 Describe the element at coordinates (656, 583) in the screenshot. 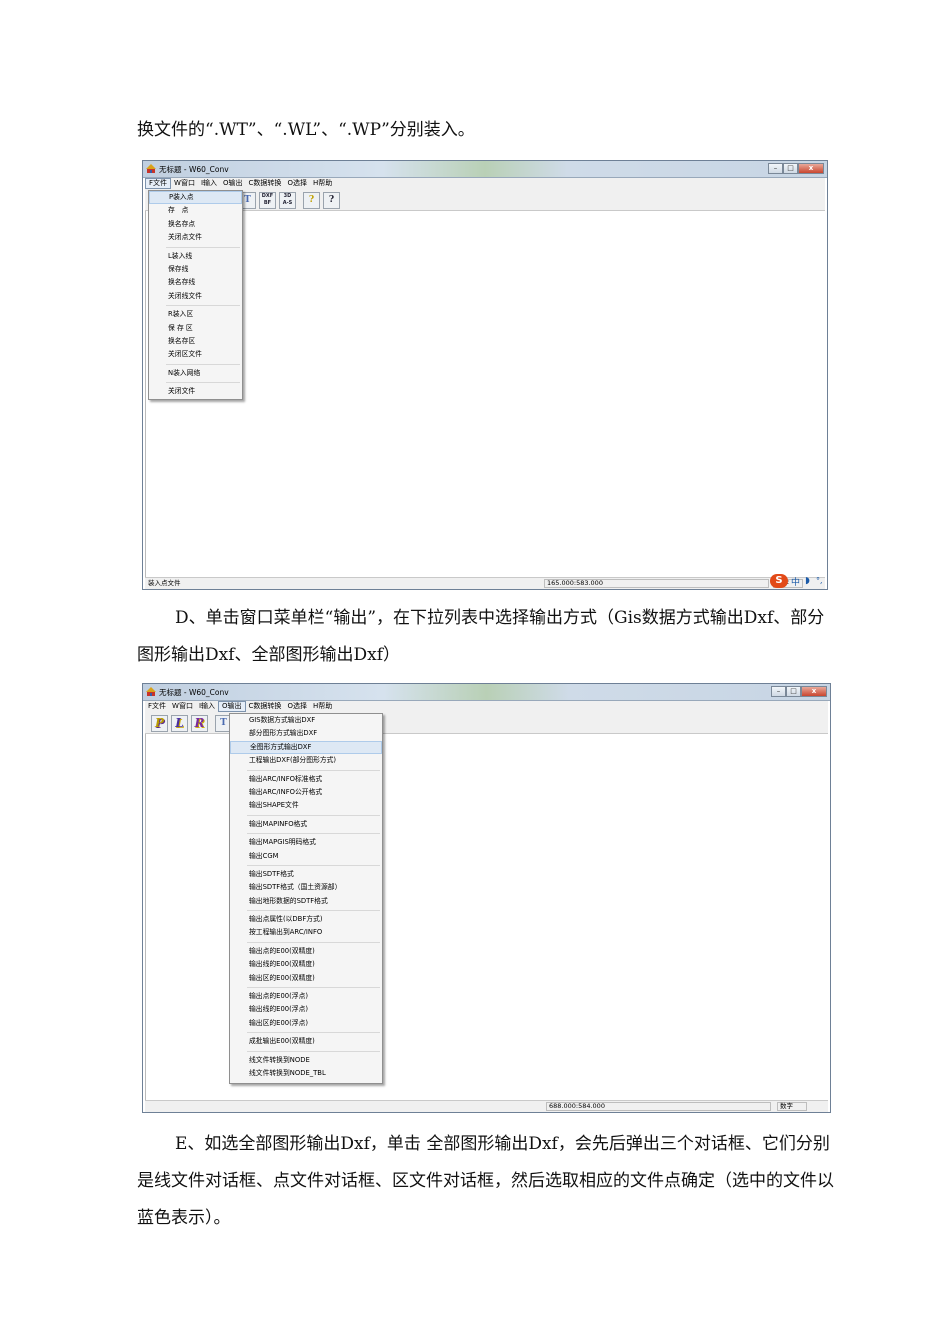

I see `status-coordinates: 165.000:583.000` at that location.